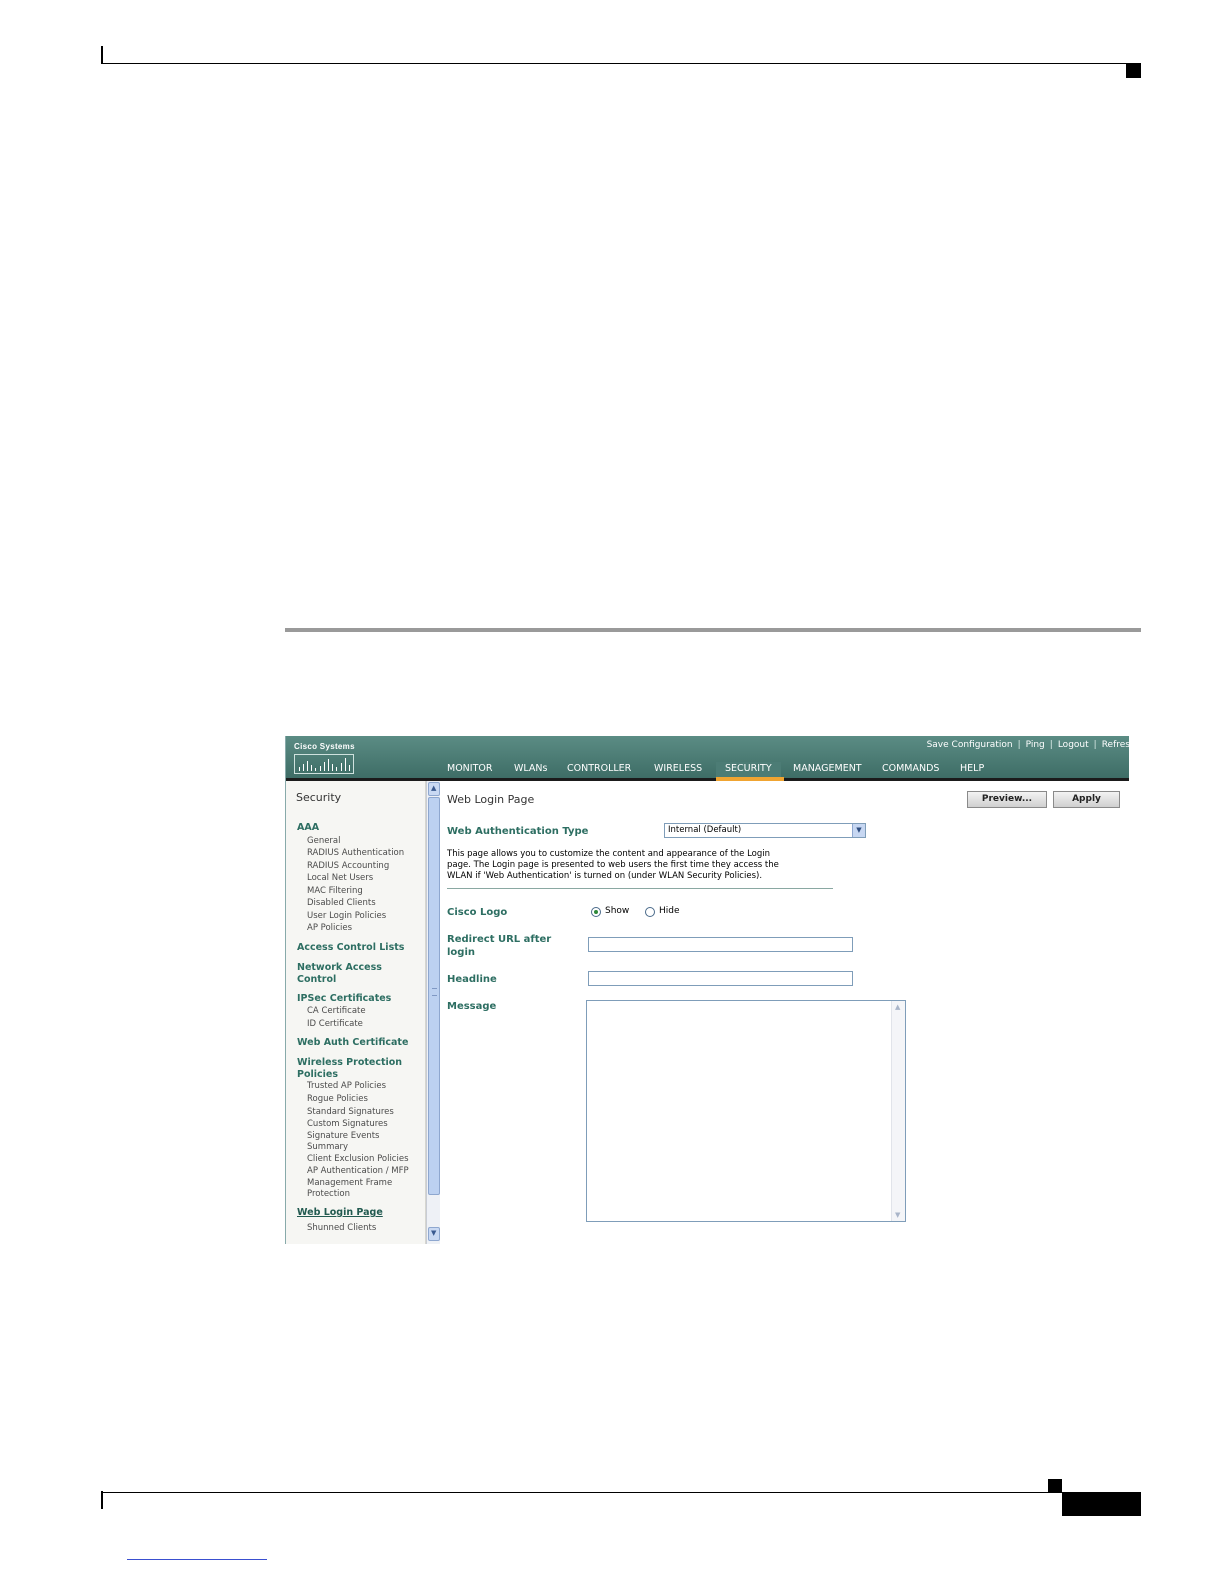 Image resolution: width=1224 pixels, height=1584 pixels. I want to click on nav-management: MANAGEMENT, so click(827, 770).